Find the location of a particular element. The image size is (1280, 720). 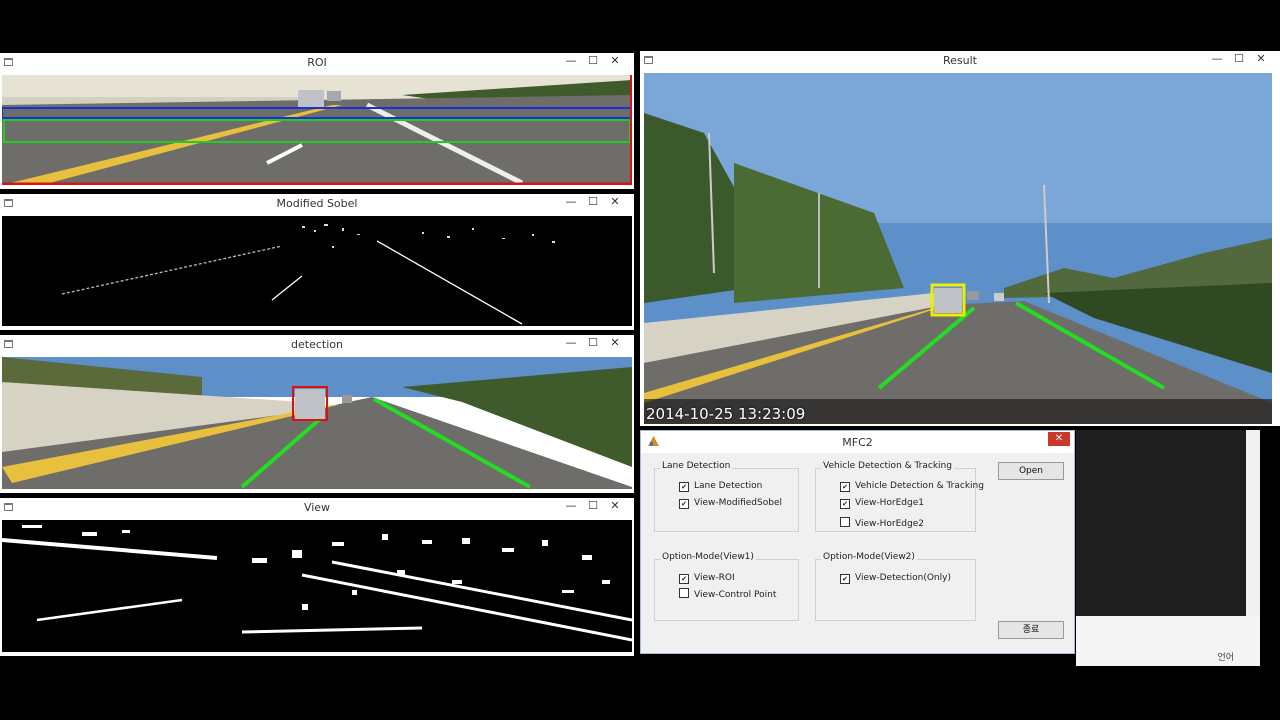

checkbox-view-control-point: View-Control Point is located at coordinates (727, 594).